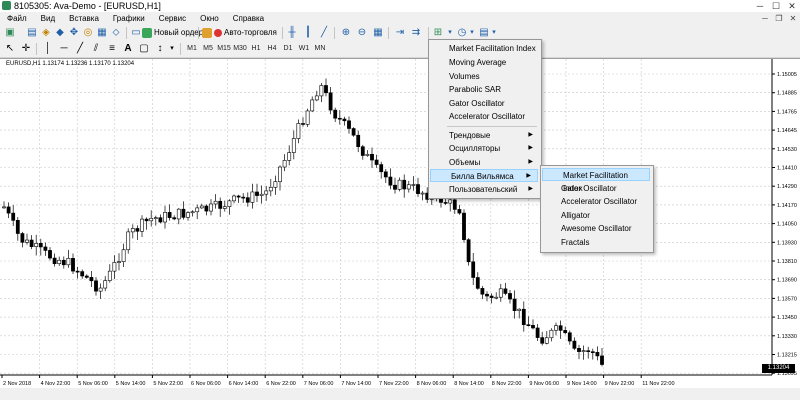 This screenshot has width=800, height=400. Describe the element at coordinates (60, 33) in the screenshot. I see `data-window-icon: ◆` at that location.